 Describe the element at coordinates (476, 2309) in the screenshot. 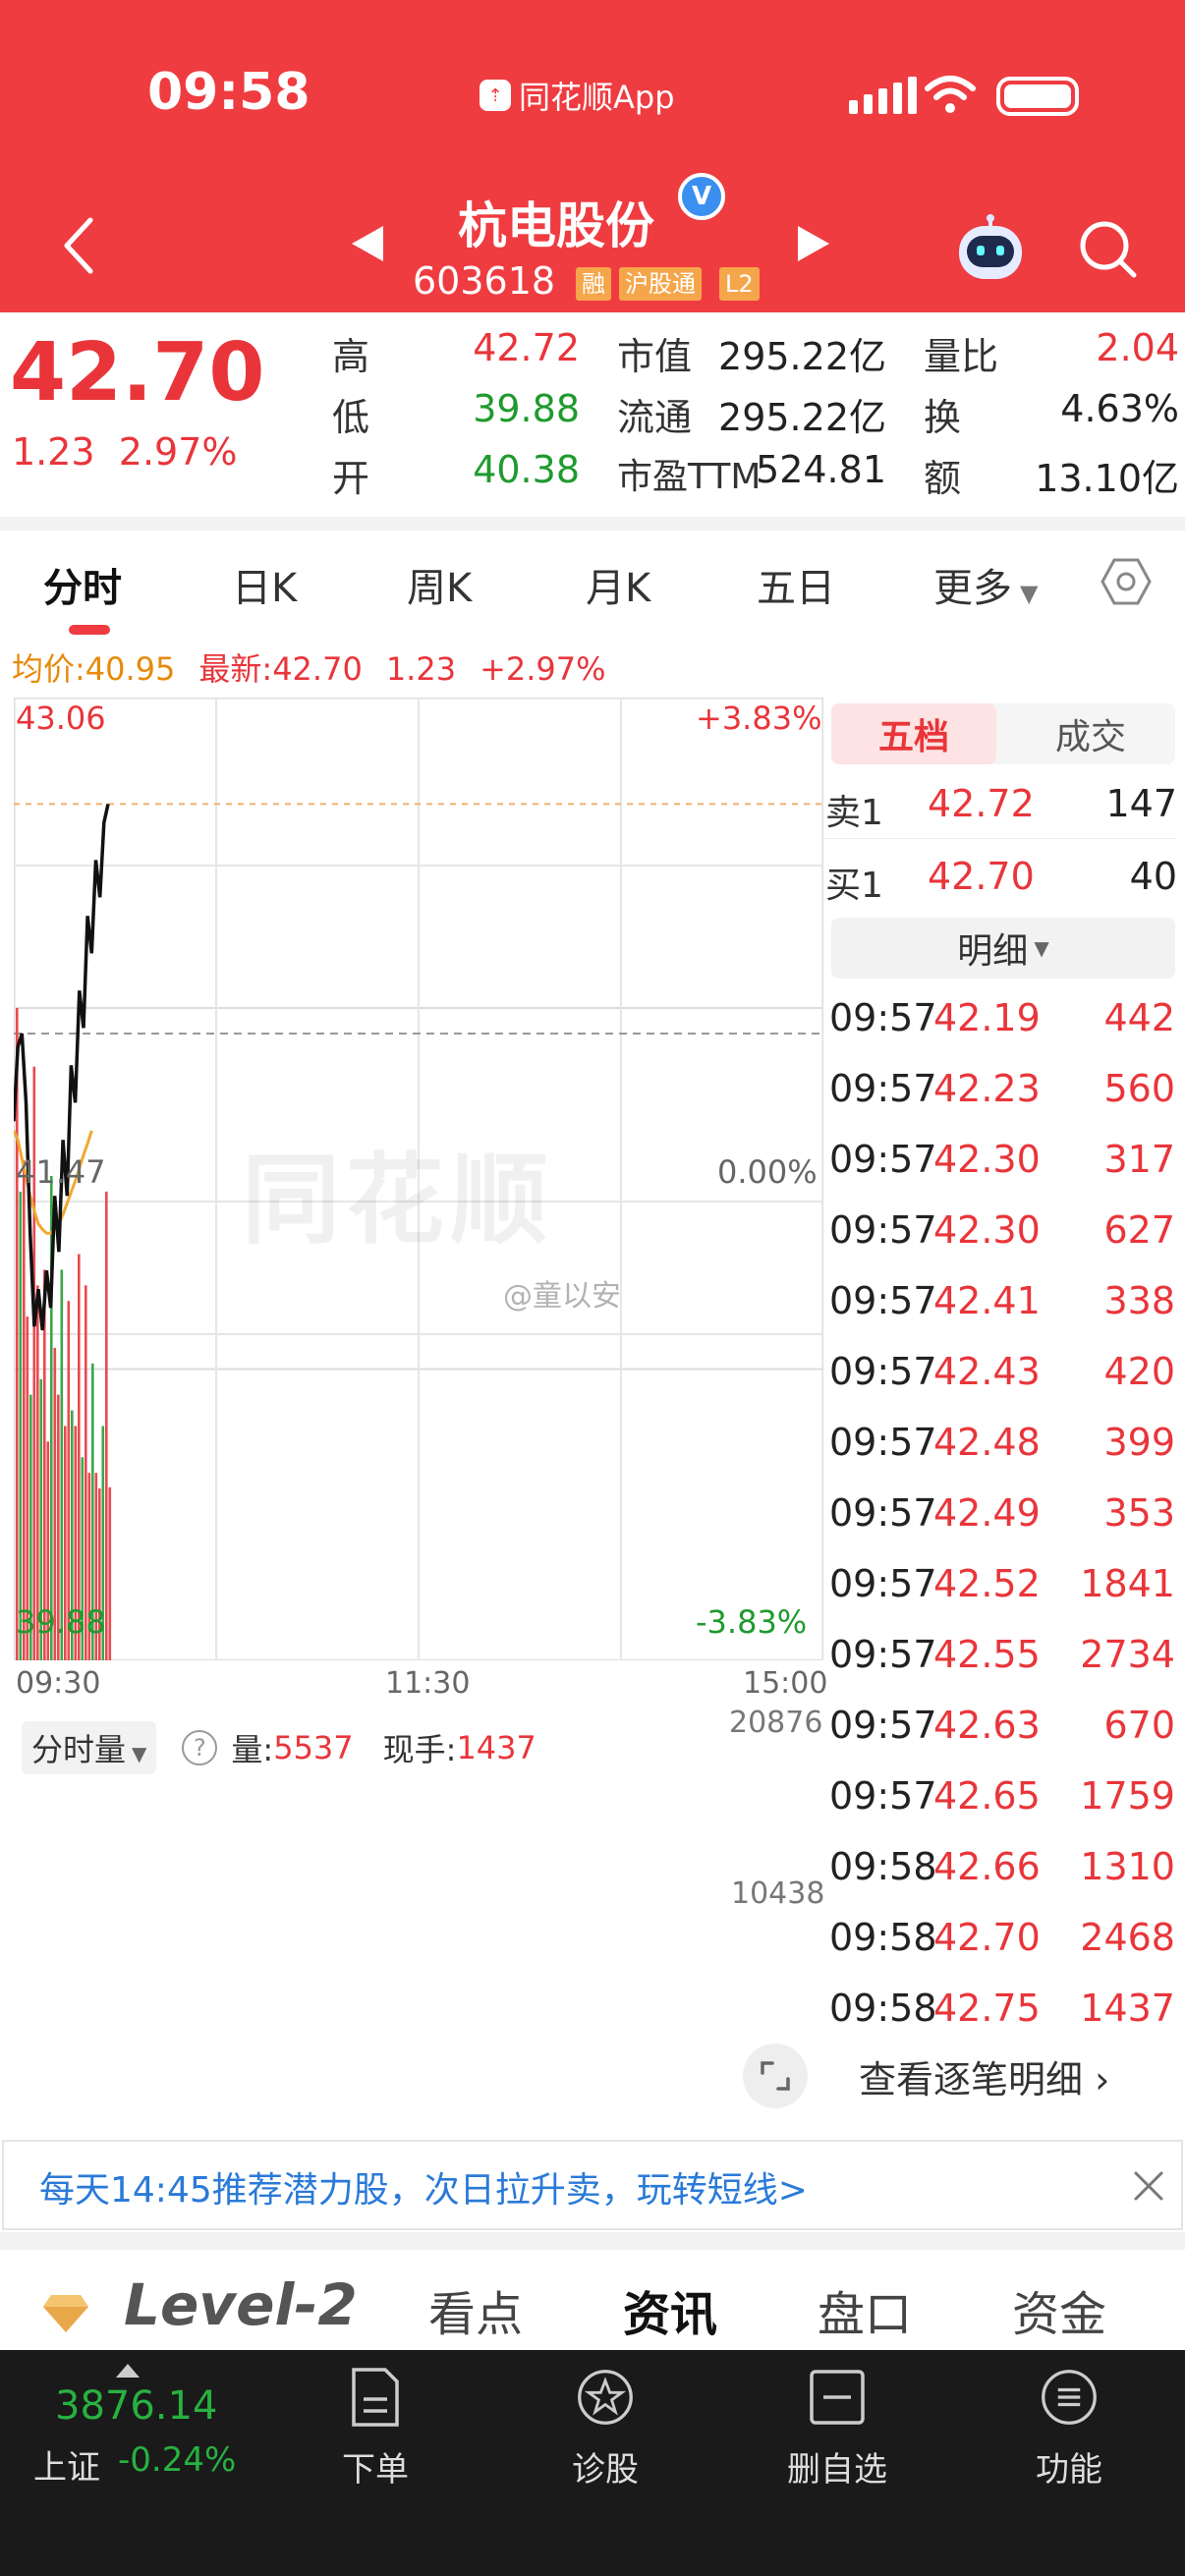

I see `tab-highlights: 看点` at that location.